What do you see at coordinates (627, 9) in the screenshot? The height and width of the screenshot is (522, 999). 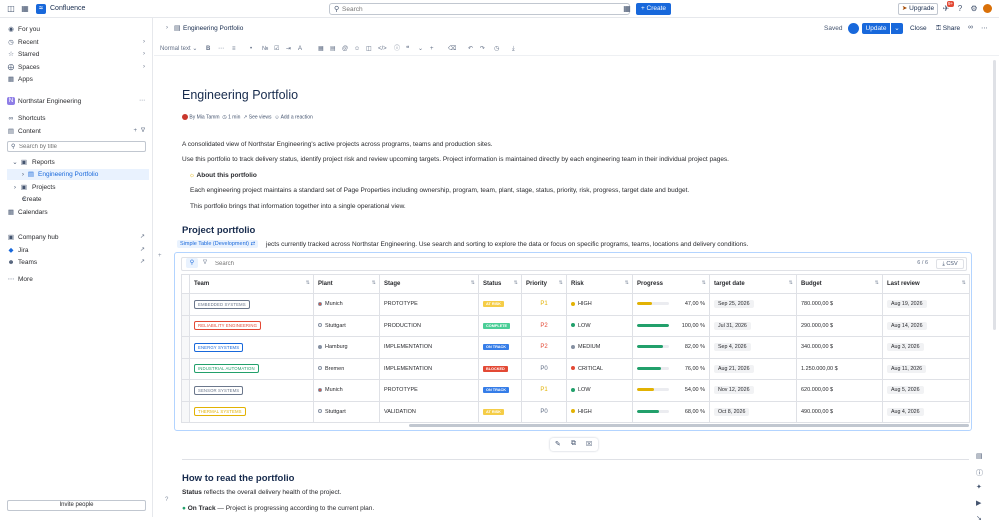 I see `grid-icon: ▦` at bounding box center [627, 9].